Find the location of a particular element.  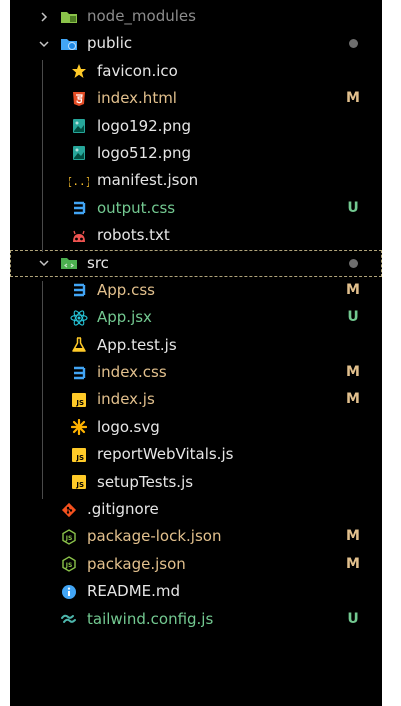

file-row: robots.txt is located at coordinates (196, 235).